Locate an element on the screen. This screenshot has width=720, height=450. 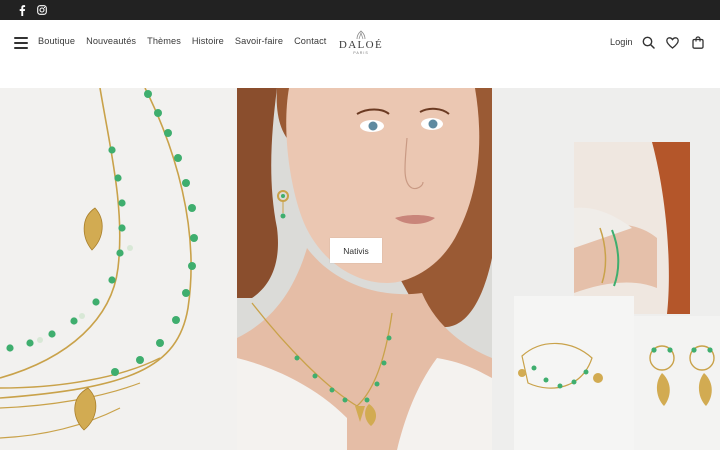
heart-icon is located at coordinates (673, 43).